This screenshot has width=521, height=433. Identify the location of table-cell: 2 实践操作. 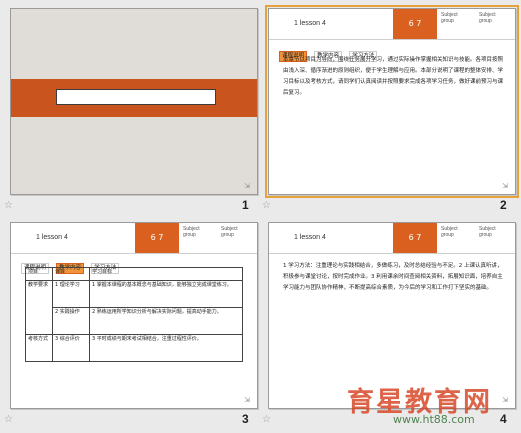
(71, 321).